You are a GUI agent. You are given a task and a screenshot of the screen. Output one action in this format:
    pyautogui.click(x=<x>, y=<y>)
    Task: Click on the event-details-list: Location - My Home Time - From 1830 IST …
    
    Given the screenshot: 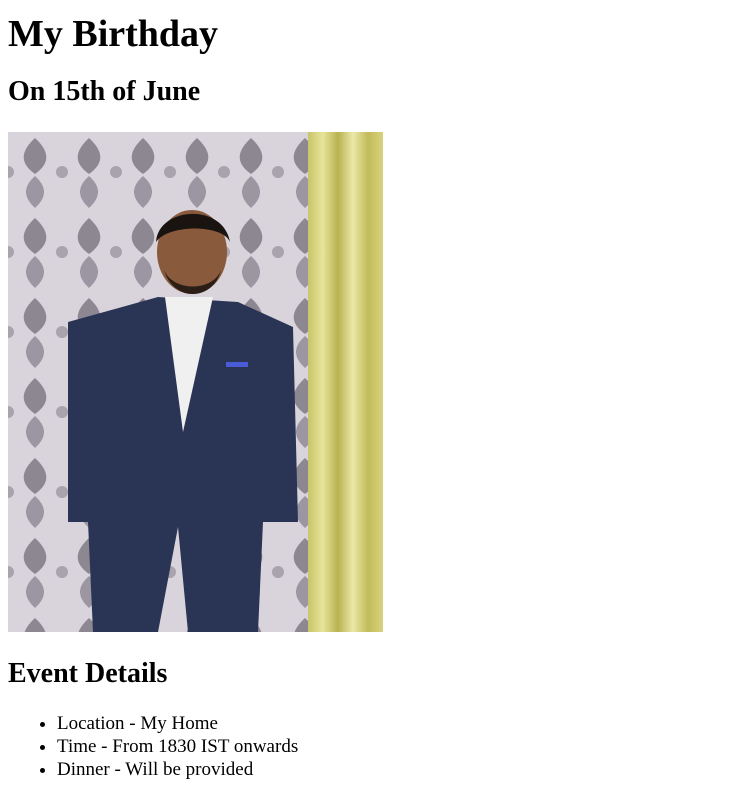 What is the action you would take?
    pyautogui.click(x=365, y=746)
    